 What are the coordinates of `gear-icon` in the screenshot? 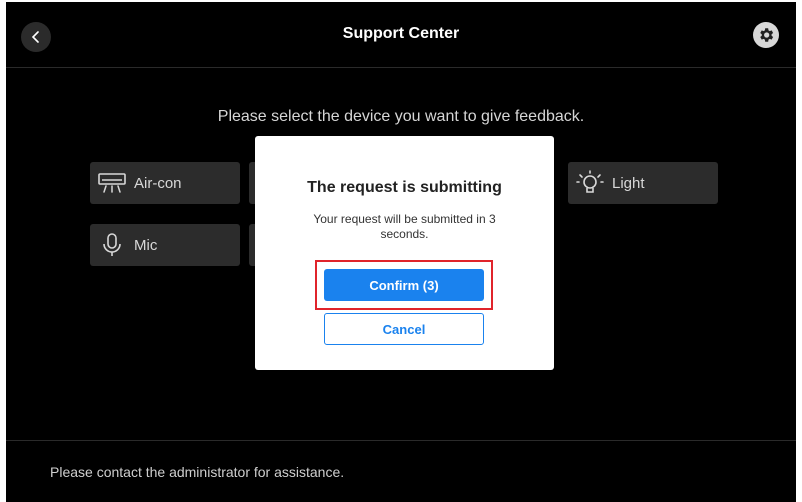 It's located at (767, 35).